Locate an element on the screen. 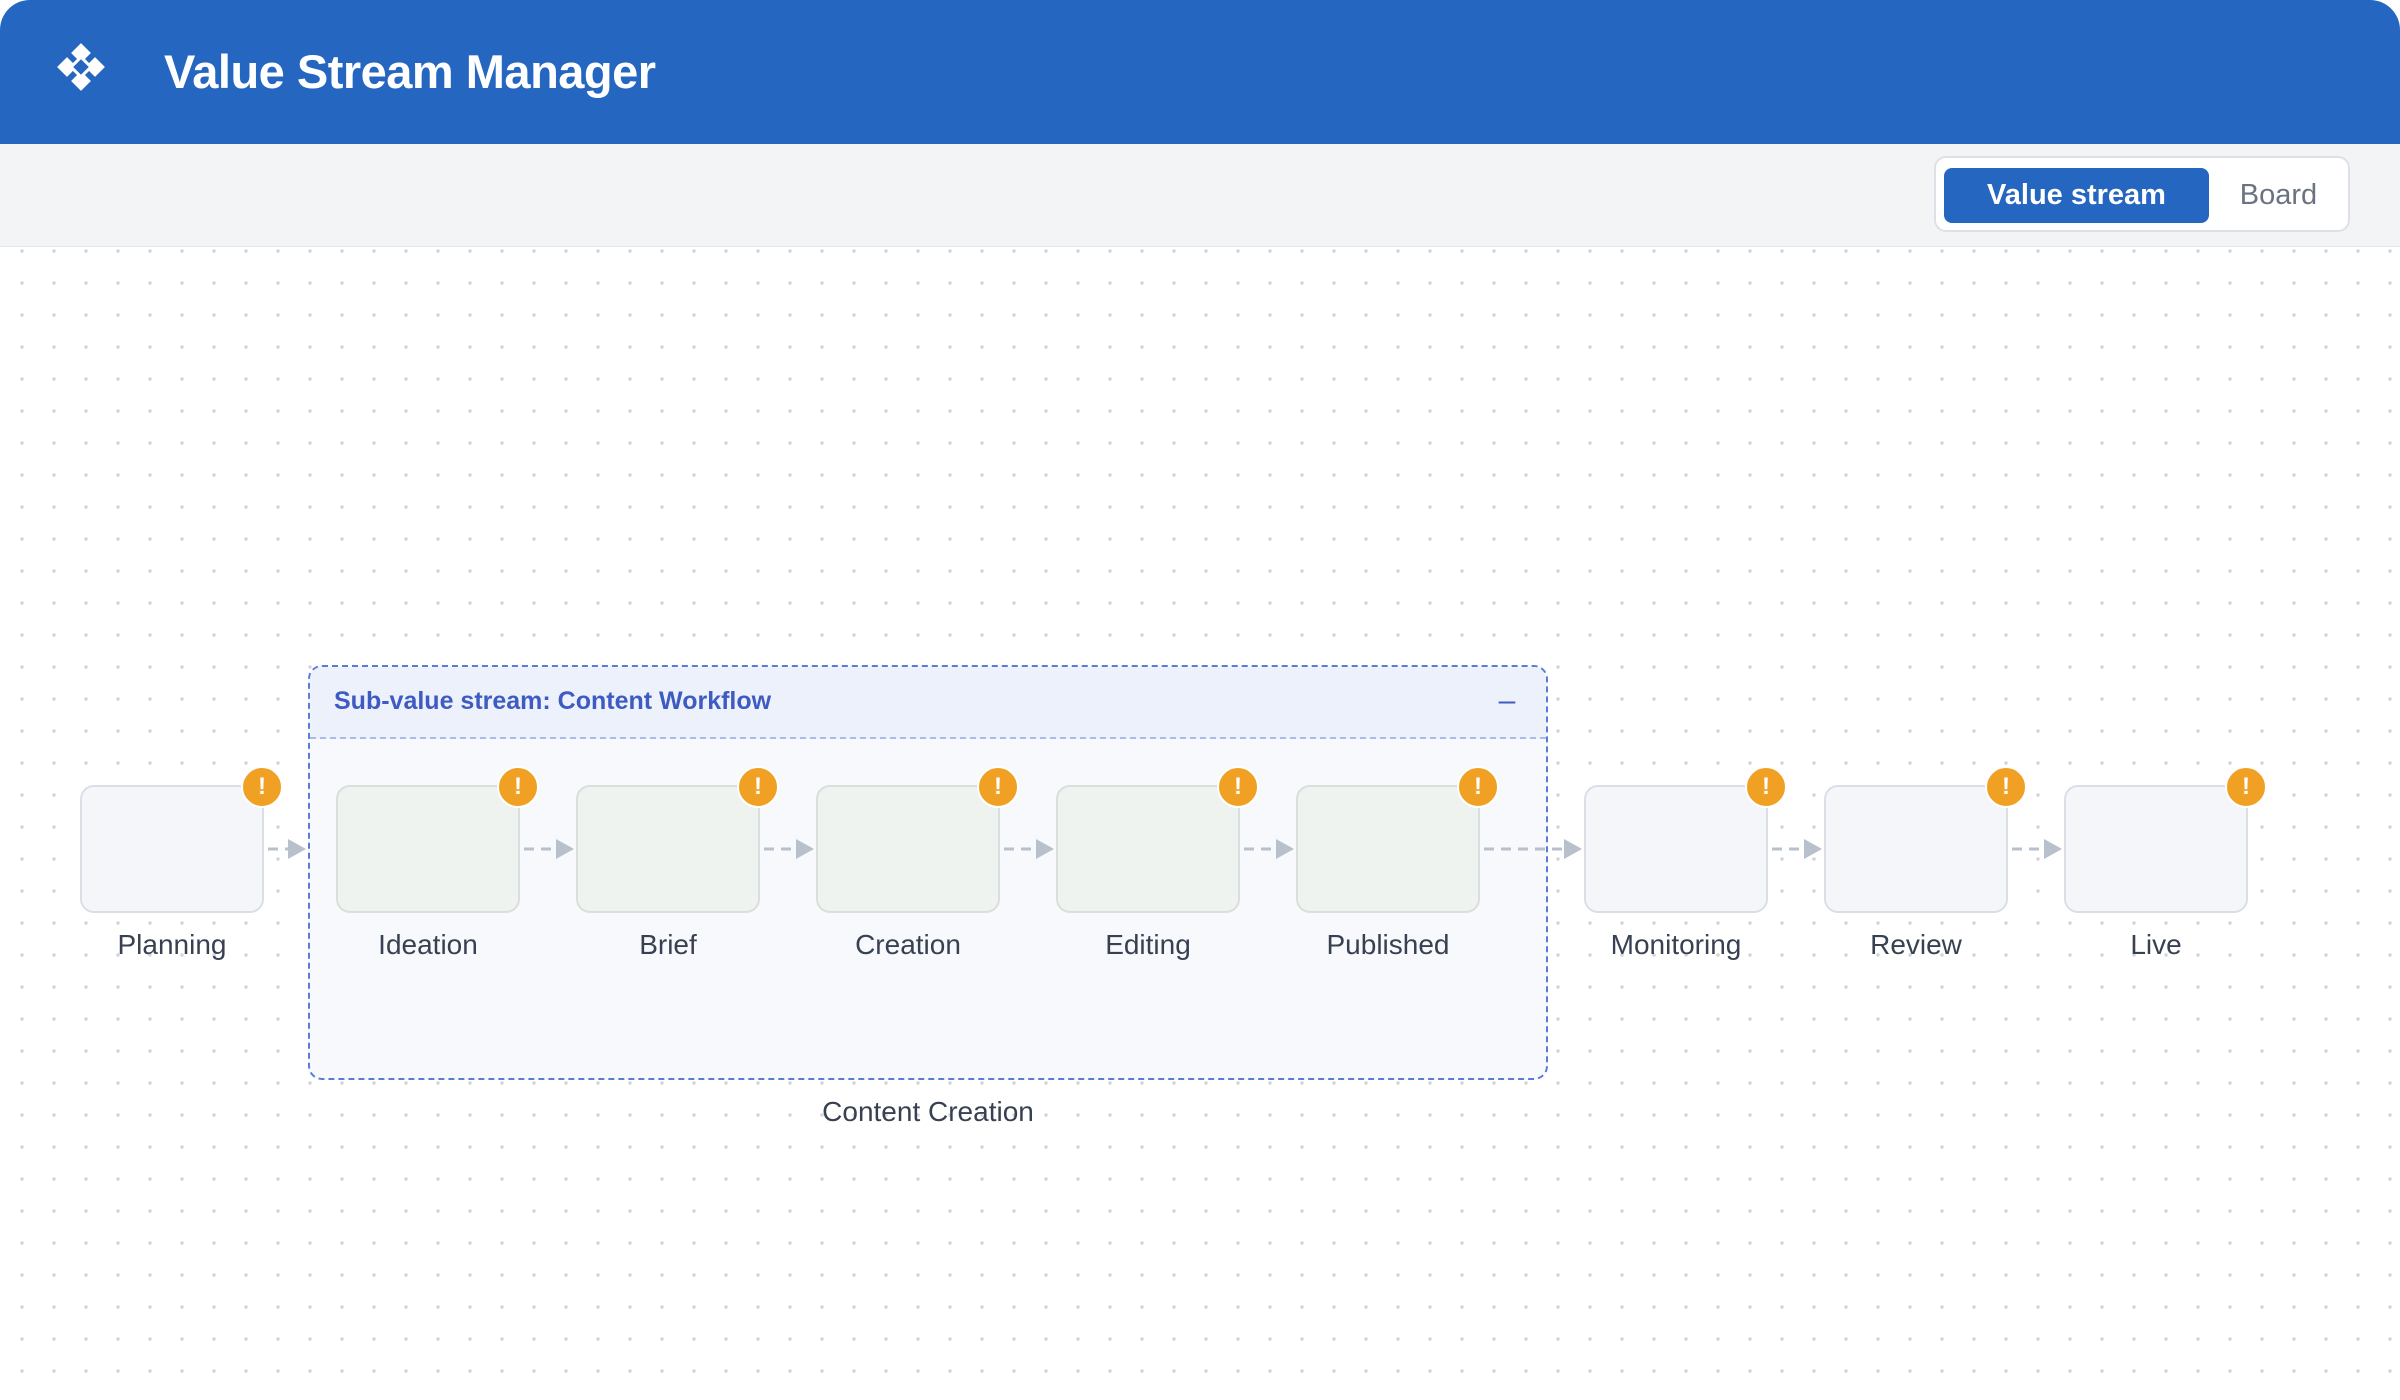 This screenshot has height=1400, width=2400. stage-label: Review is located at coordinates (1916, 944).